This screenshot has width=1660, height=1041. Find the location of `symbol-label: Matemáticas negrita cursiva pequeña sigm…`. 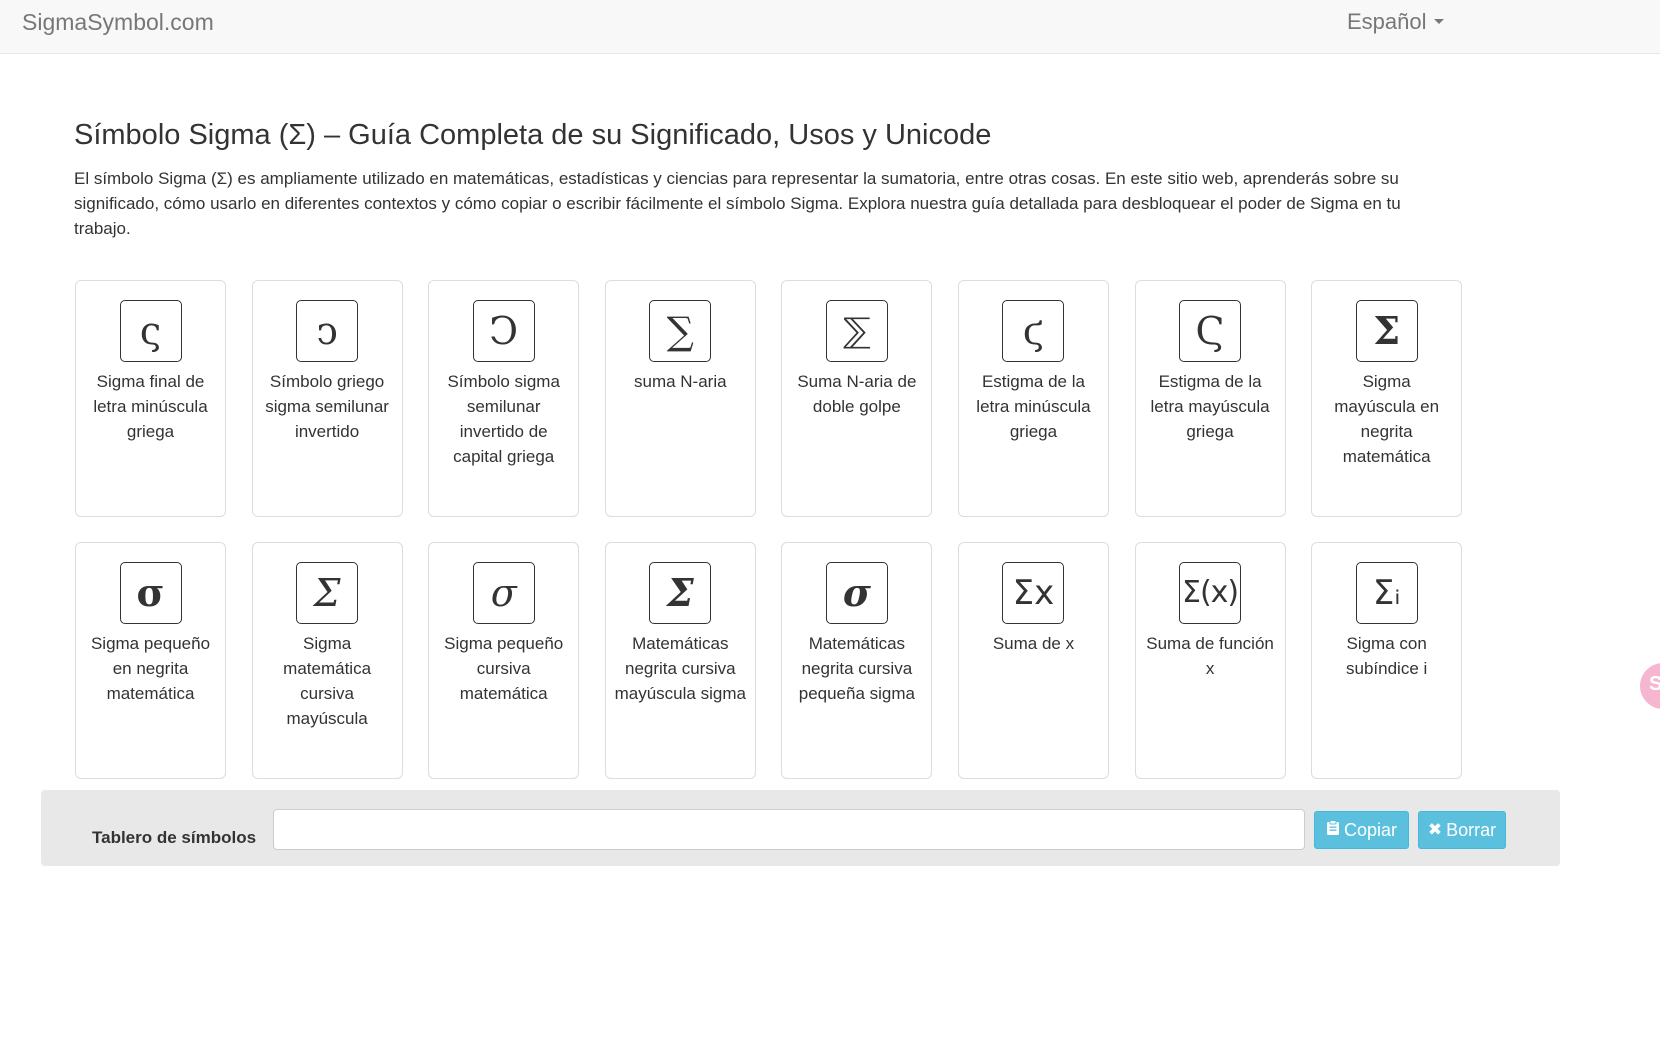

symbol-label: Matemáticas negrita cursiva pequeña sigm… is located at coordinates (856, 668).